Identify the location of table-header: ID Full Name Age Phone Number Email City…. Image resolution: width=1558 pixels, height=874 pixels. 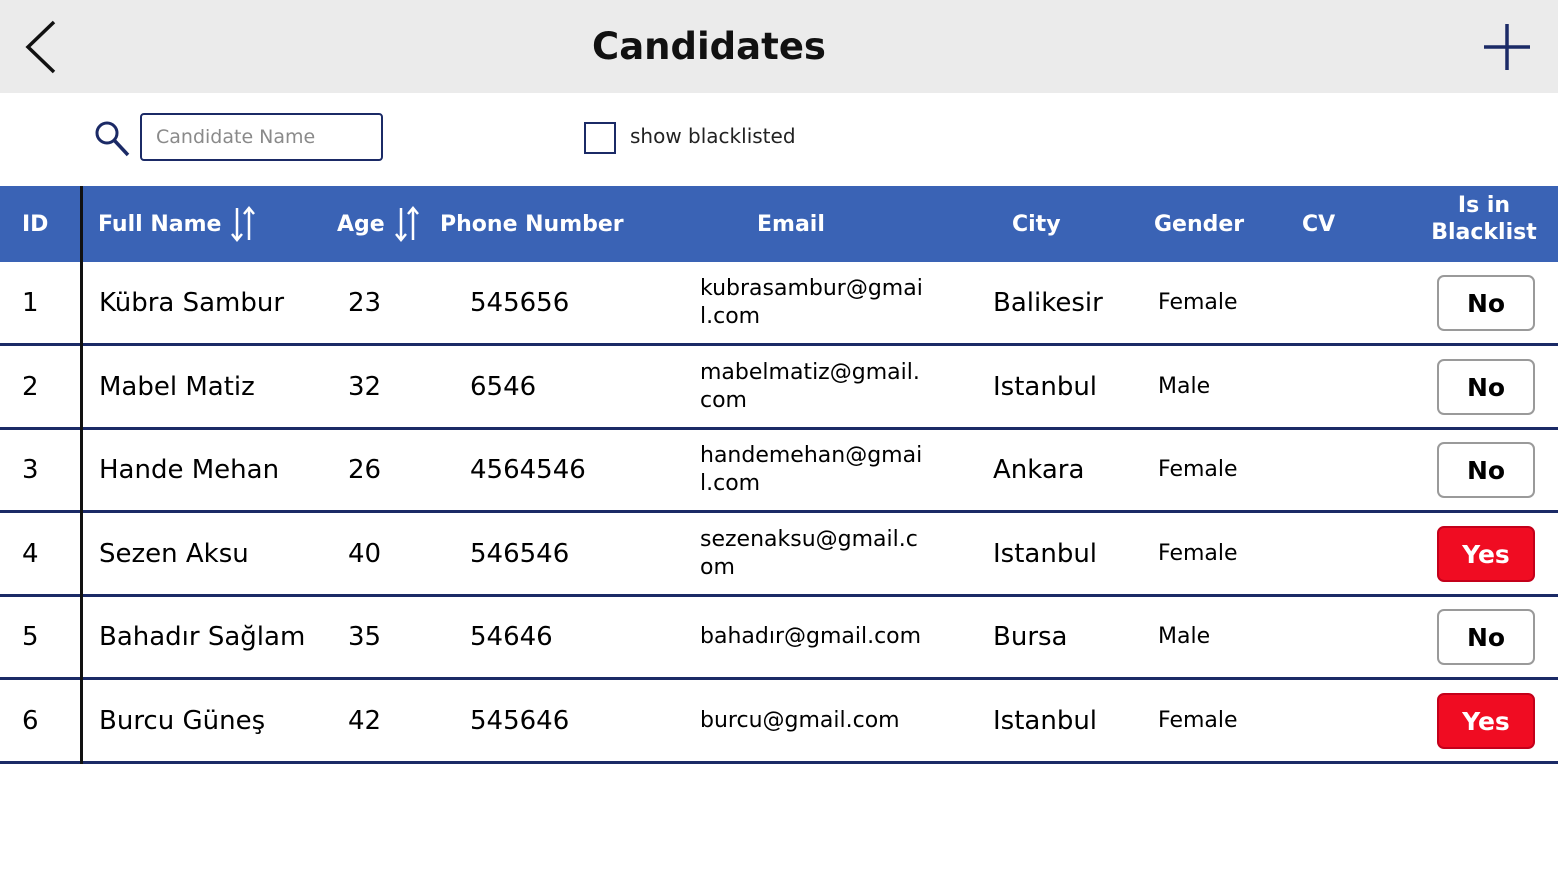
(779, 224).